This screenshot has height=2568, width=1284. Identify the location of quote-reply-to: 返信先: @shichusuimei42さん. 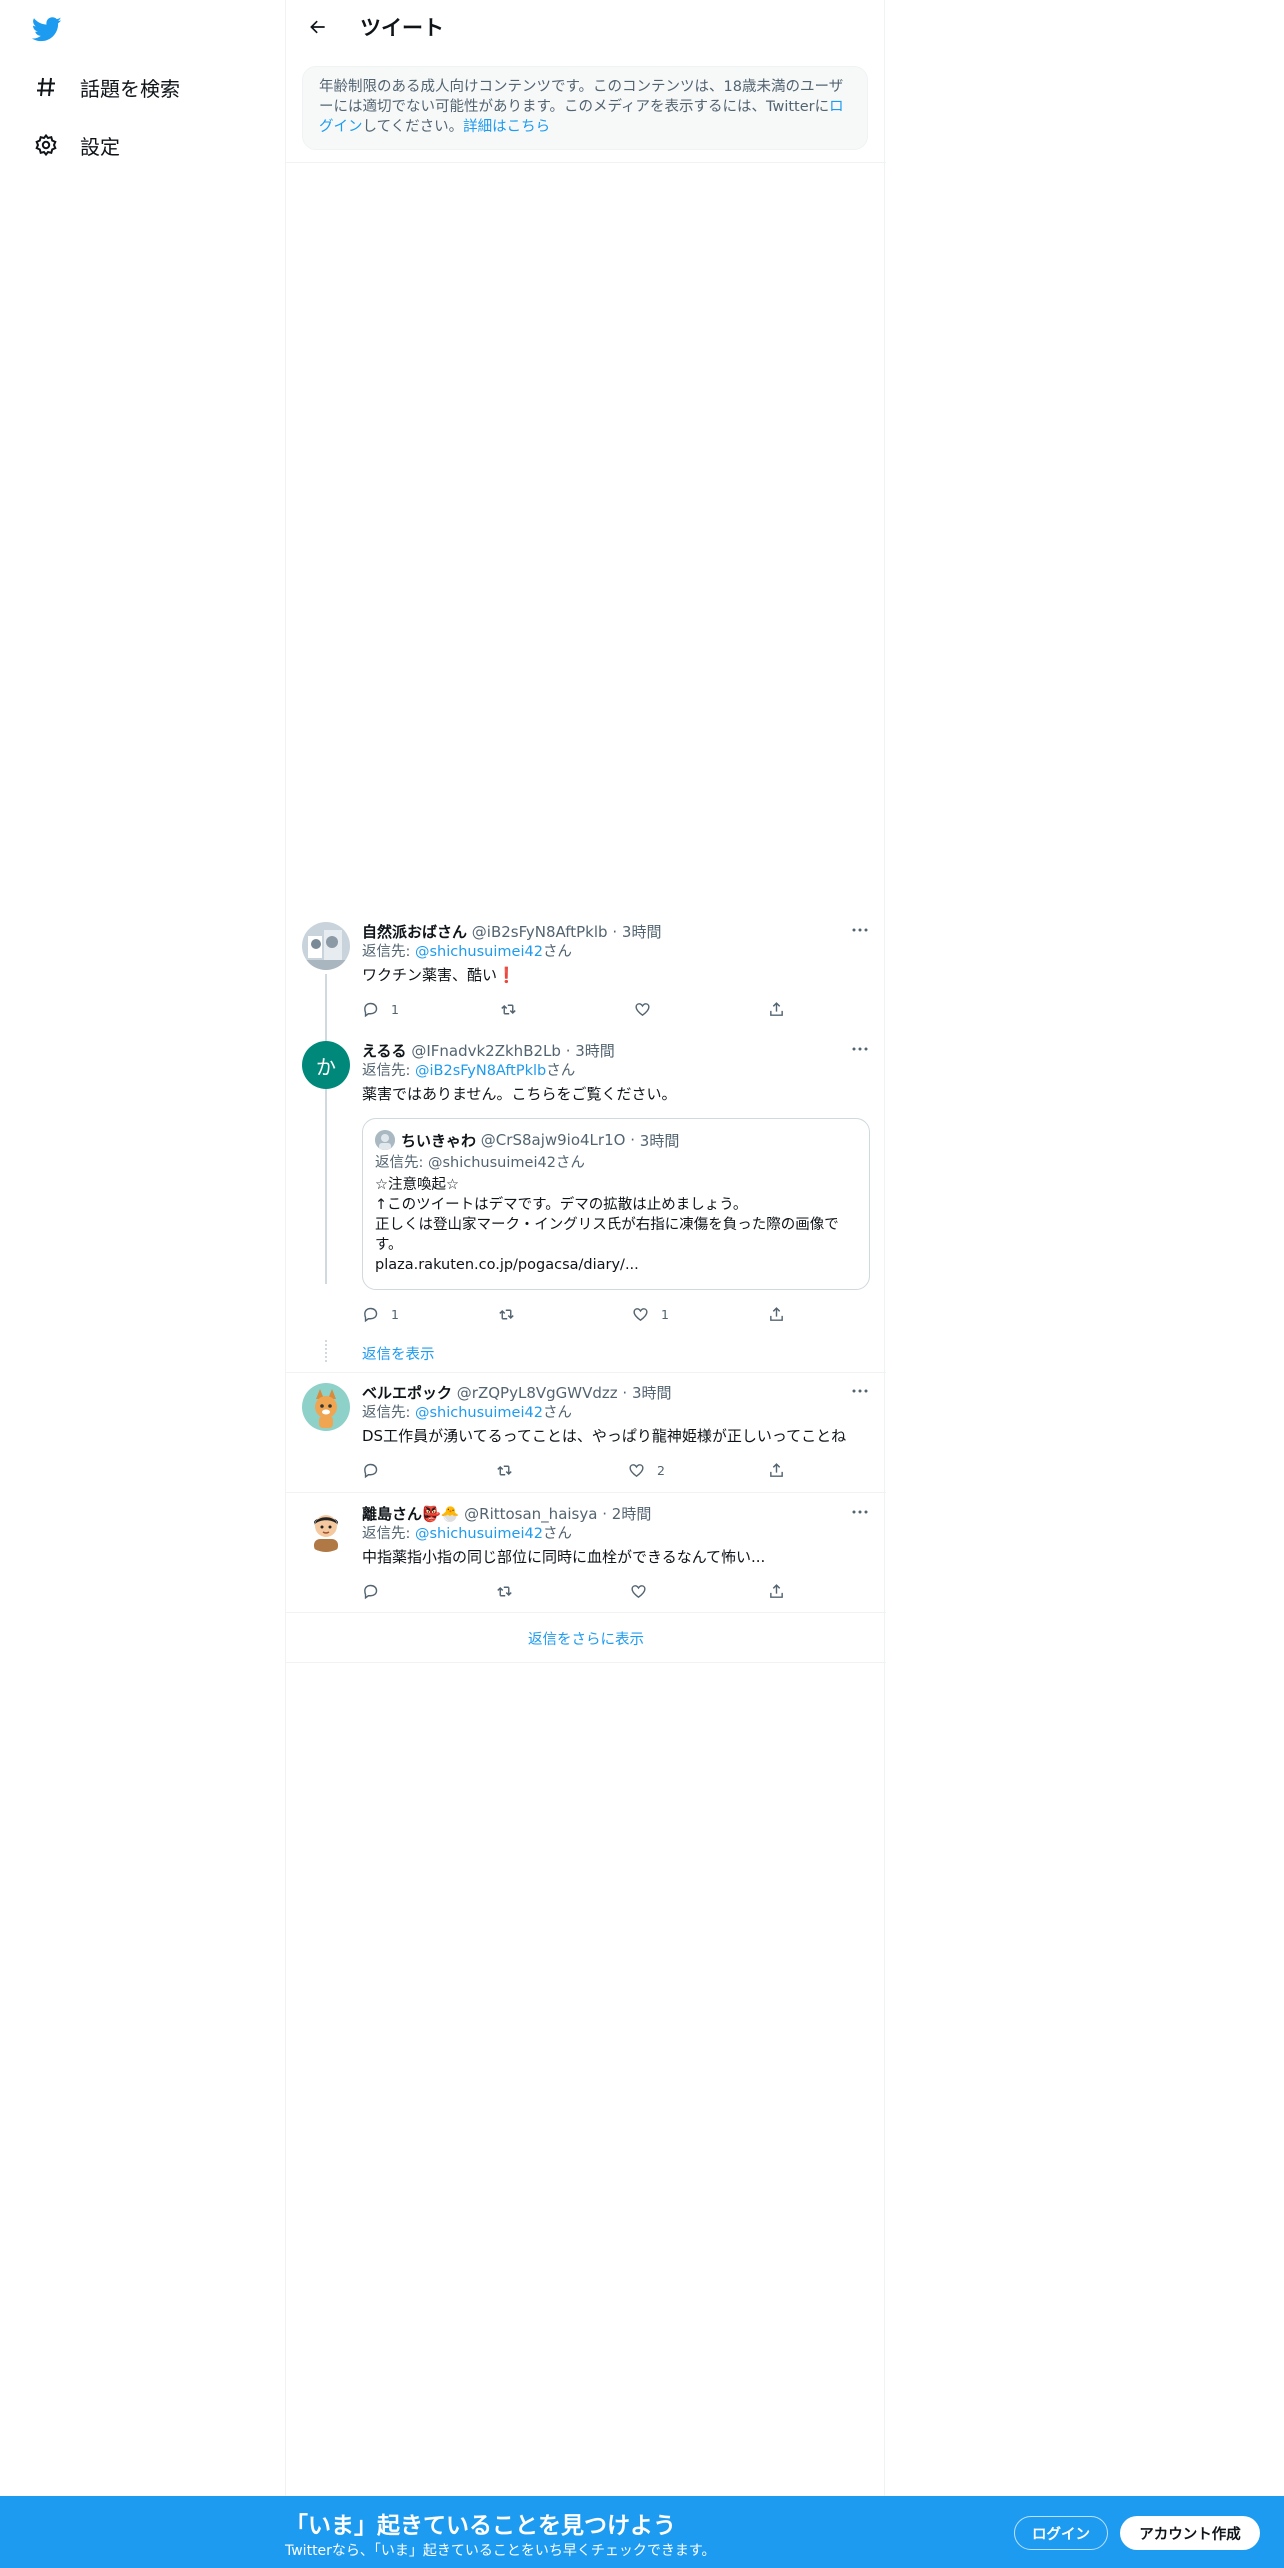
(480, 1163).